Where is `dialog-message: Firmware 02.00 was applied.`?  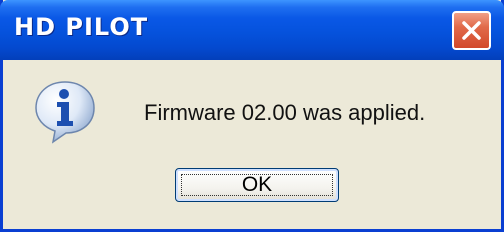 dialog-message: Firmware 02.00 was applied. is located at coordinates (285, 112).